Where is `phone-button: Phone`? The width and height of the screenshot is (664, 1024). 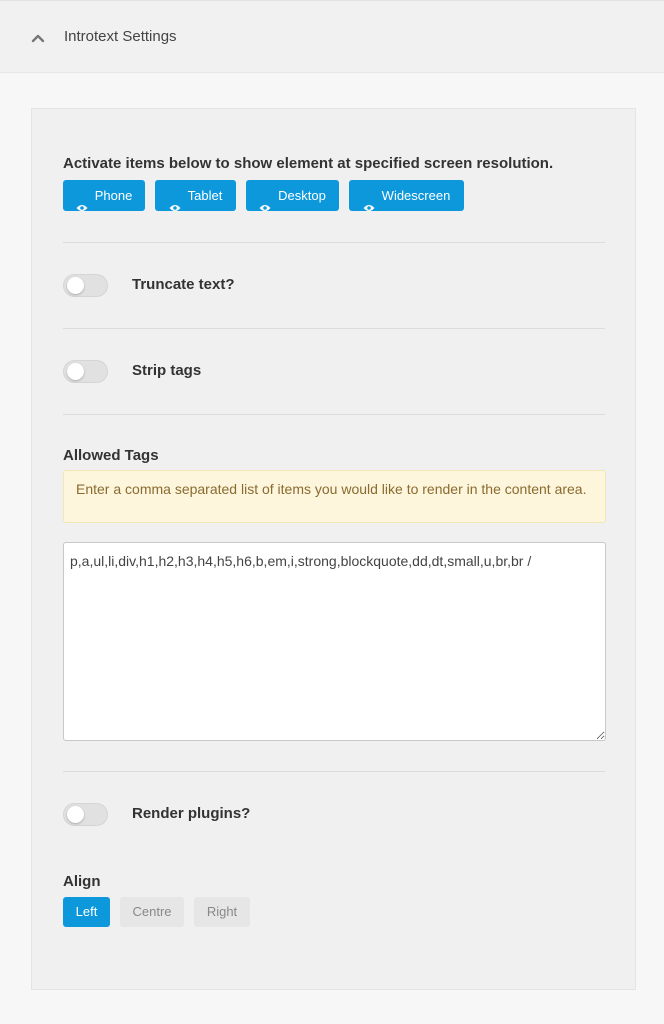
phone-button: Phone is located at coordinates (104, 195).